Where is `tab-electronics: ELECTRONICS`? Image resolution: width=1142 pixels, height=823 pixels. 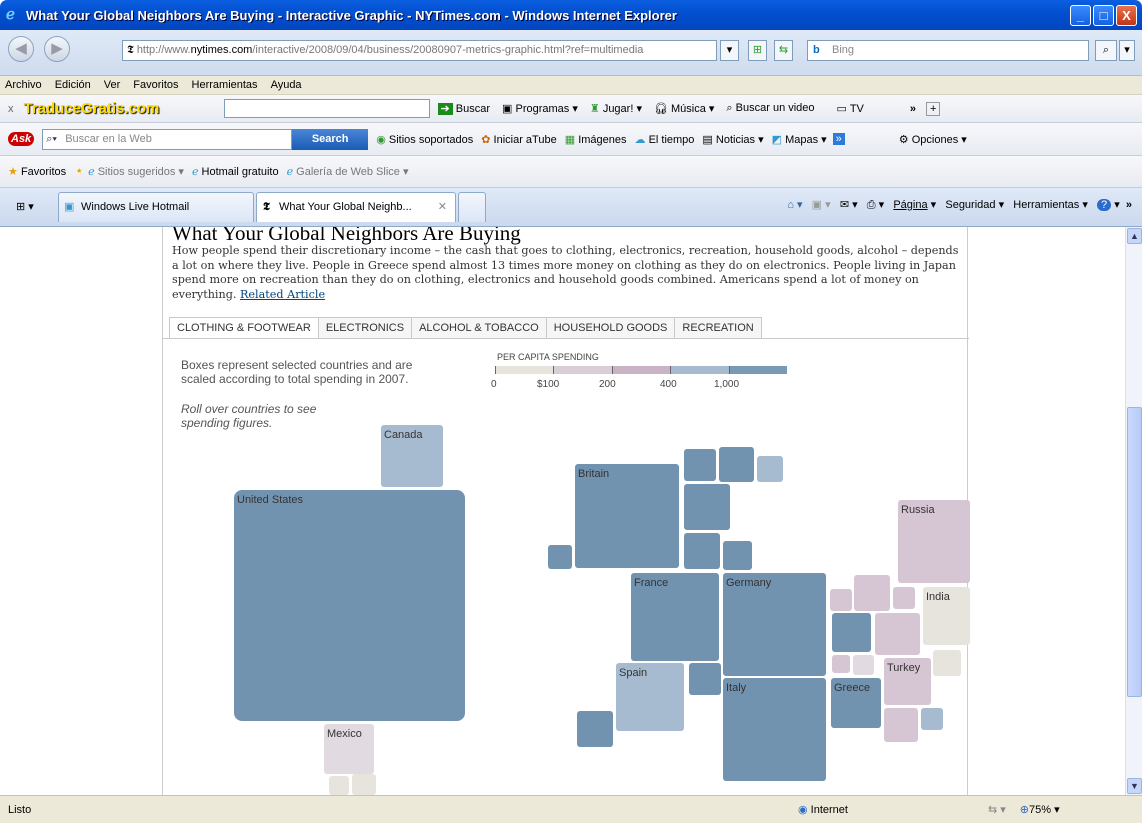
tab-electronics: ELECTRONICS is located at coordinates (365, 328).